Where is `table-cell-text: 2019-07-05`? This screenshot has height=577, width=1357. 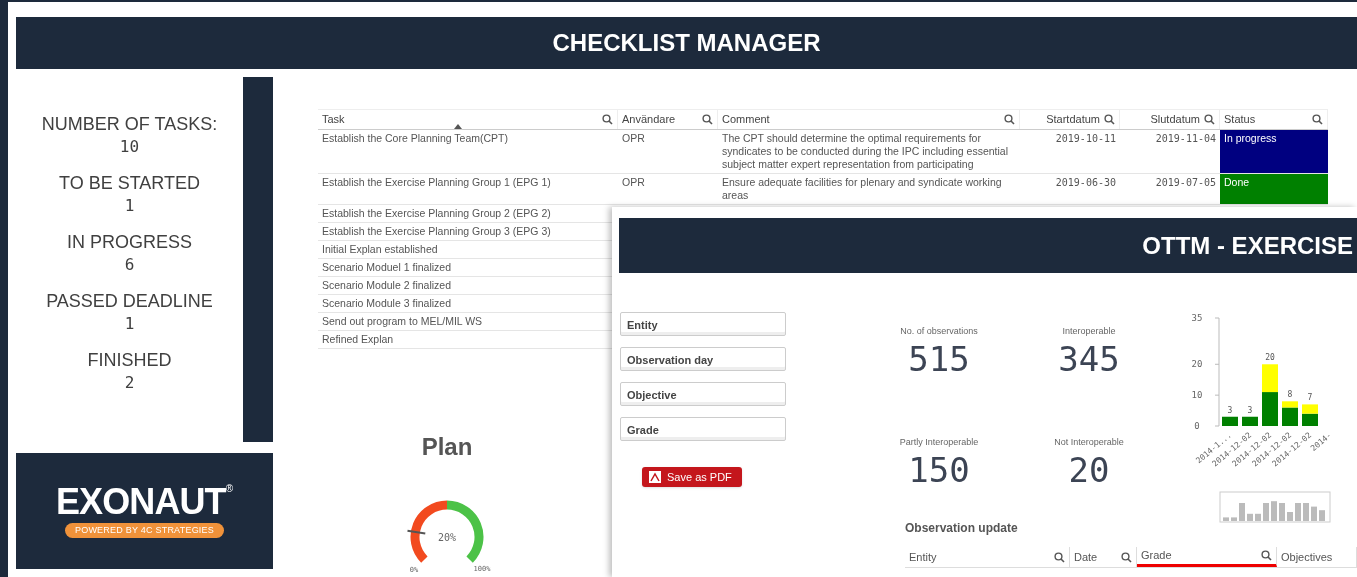
table-cell-text: 2019-07-05 is located at coordinates (1185, 183).